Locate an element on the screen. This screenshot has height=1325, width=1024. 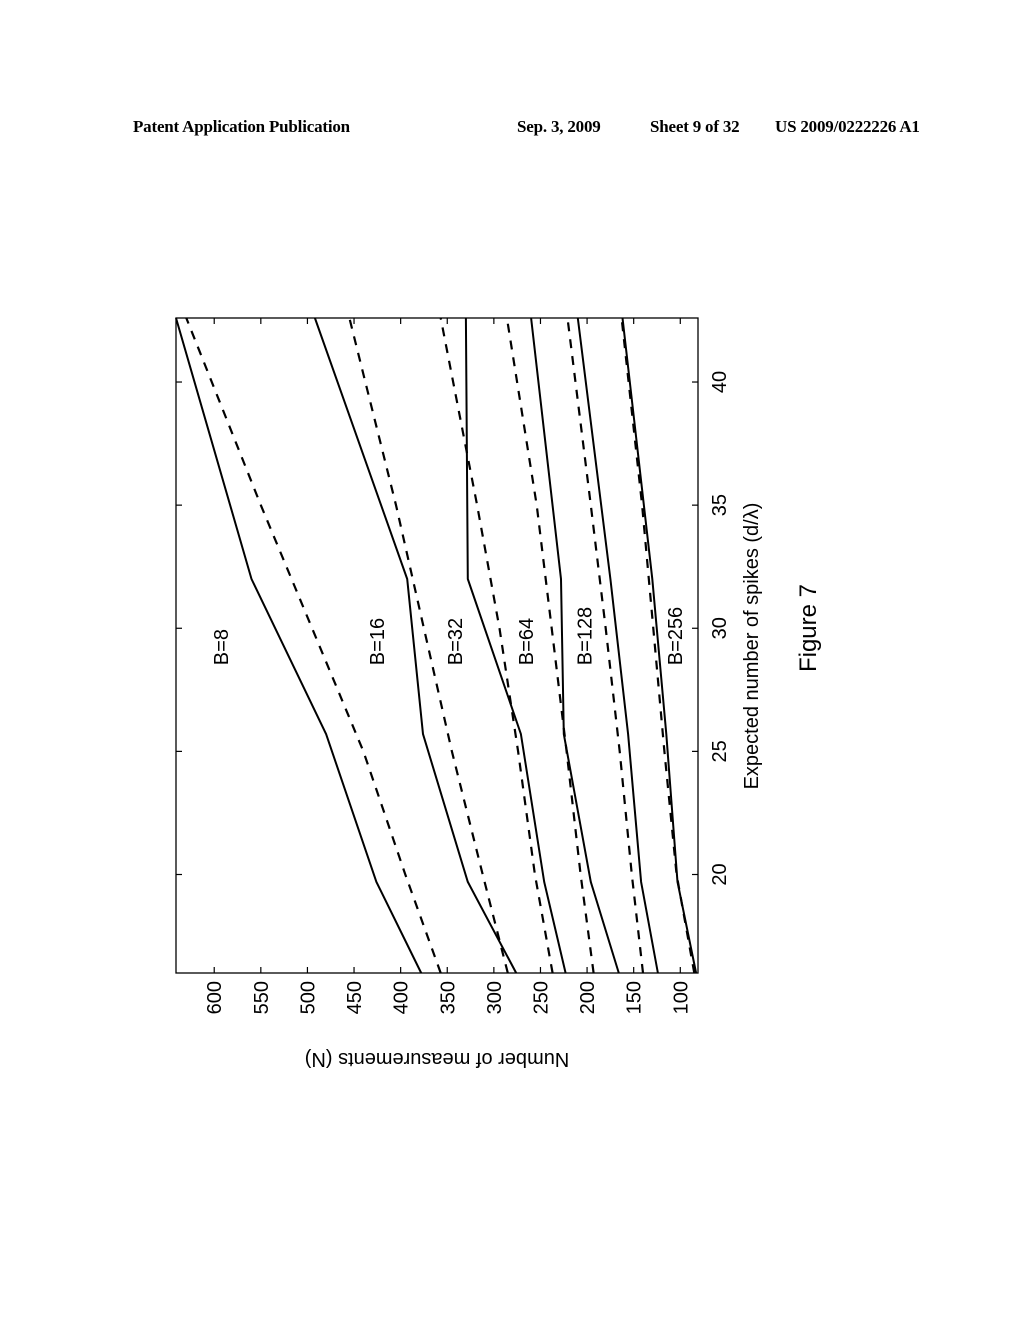
y-tick-label: 250 is located at coordinates (541, 997).